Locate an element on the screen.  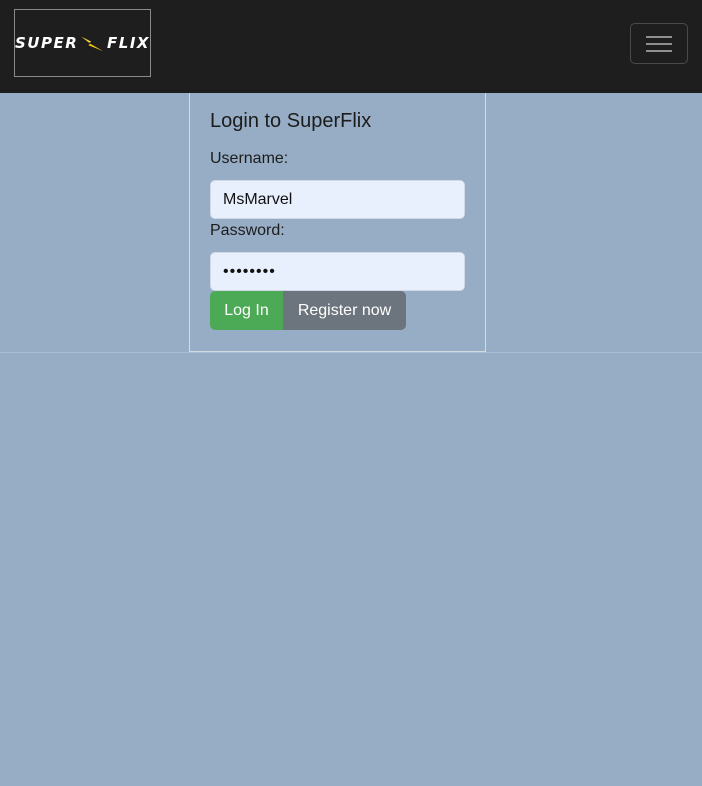
navbar-toggler-button is located at coordinates (659, 43).